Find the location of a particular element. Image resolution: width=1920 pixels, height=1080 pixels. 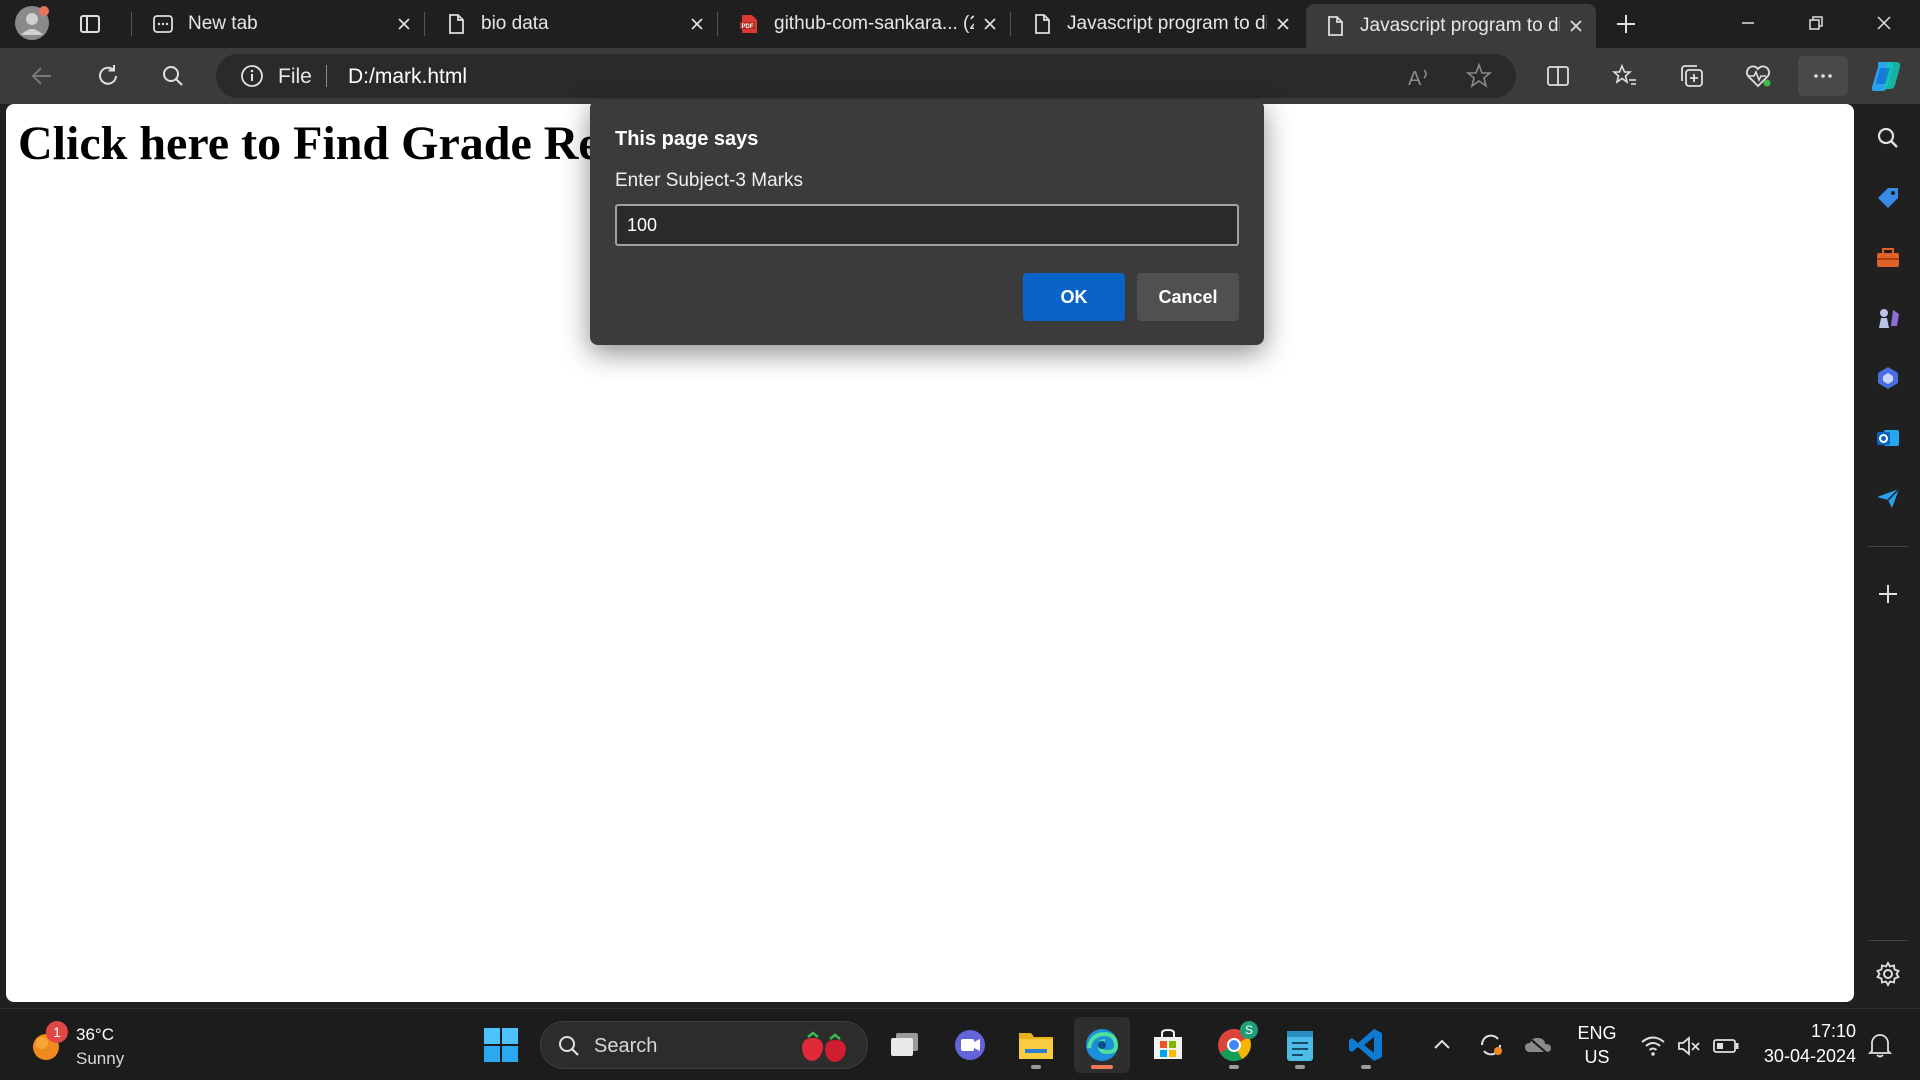

back-button is located at coordinates (42, 76).